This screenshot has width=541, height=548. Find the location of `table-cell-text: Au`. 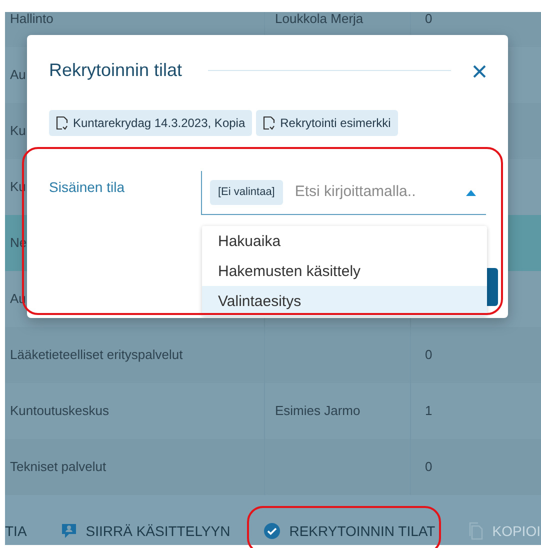

table-cell-text: Au is located at coordinates (18, 75).